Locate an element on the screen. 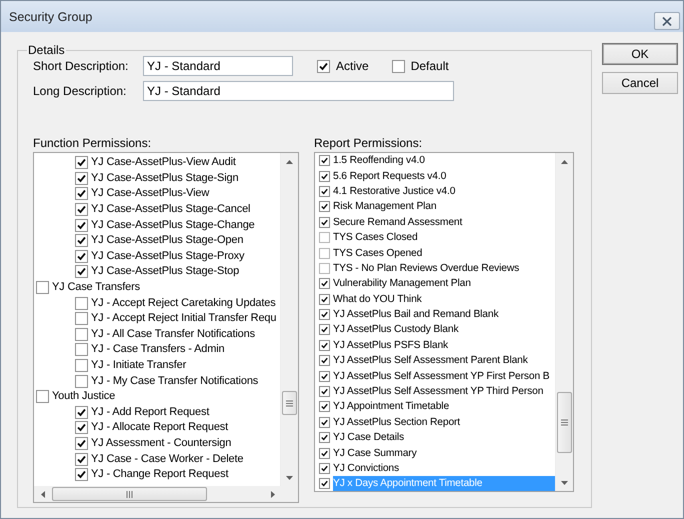 The width and height of the screenshot is (684, 519). list-item: 5.6 Report Requests v4.0 is located at coordinates (389, 176).